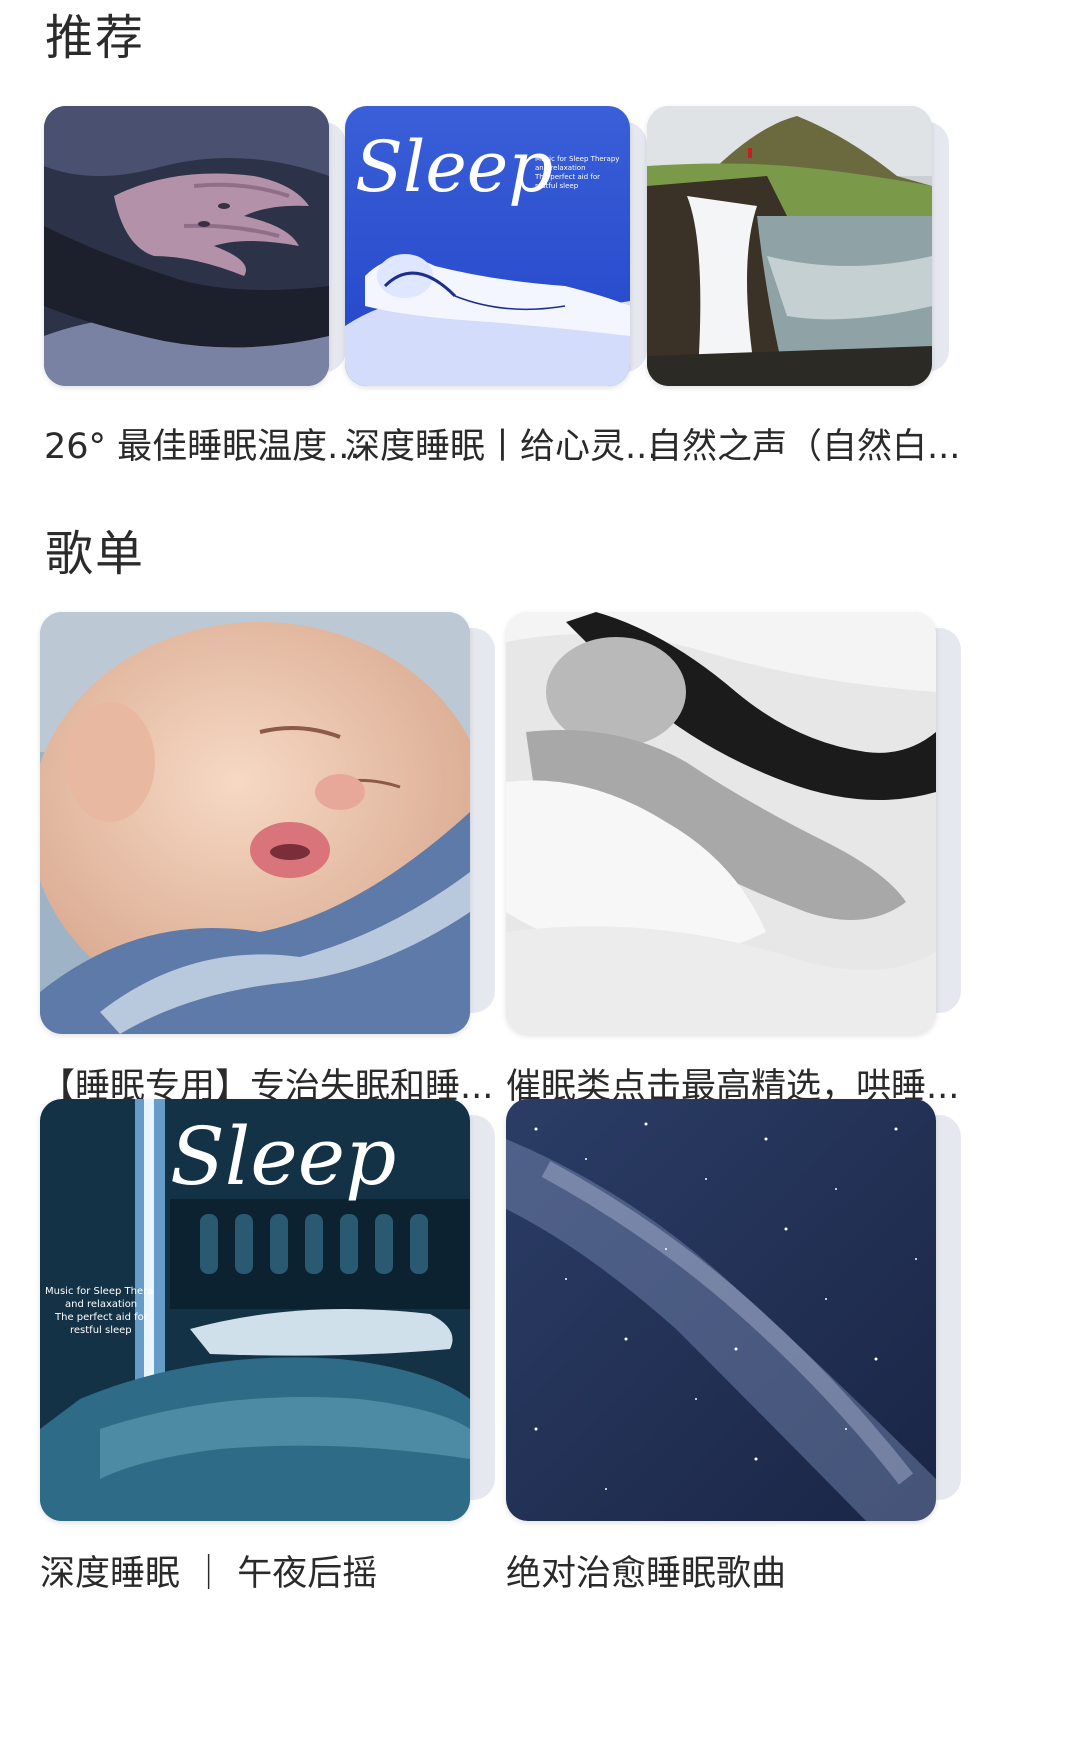 This screenshot has width=1079, height=1744. Describe the element at coordinates (95, 554) in the screenshot. I see `section-title-playlists: 歌单` at that location.